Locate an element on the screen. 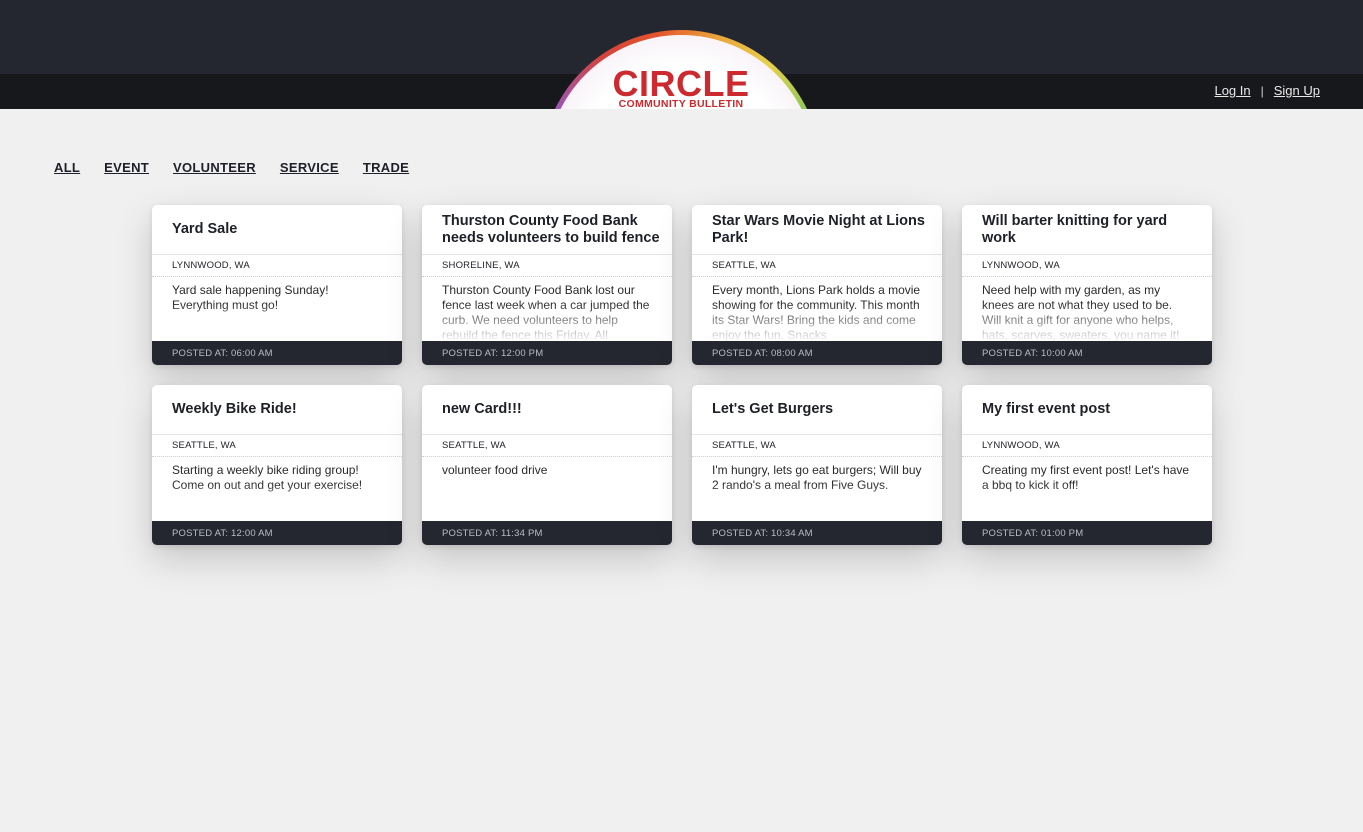 Image resolution: width=1363 pixels, height=832 pixels. card-footer: POSTED AT: 12:00 AM is located at coordinates (277, 533).